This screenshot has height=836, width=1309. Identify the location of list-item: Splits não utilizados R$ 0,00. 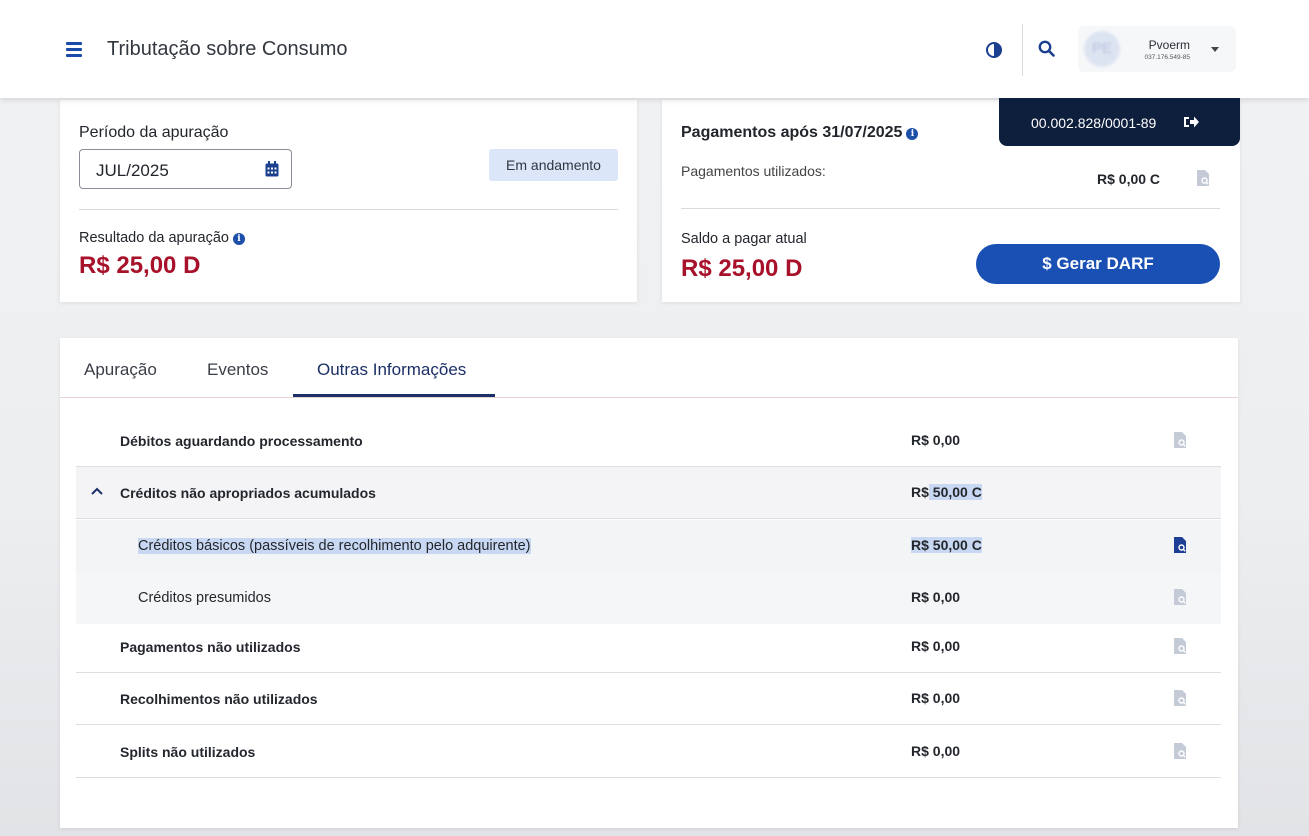
(648, 752).